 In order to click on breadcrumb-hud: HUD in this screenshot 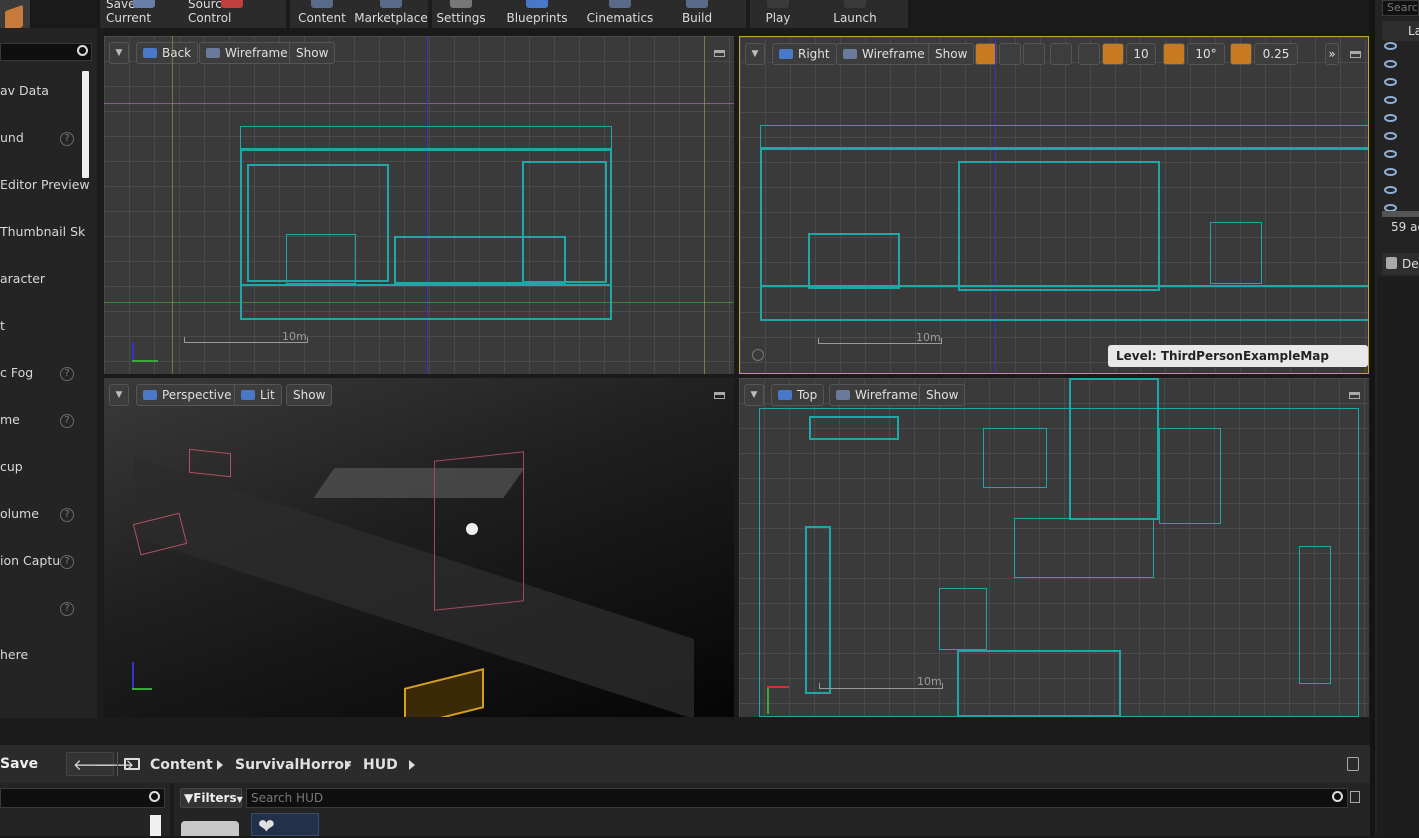, I will do `click(380, 765)`.